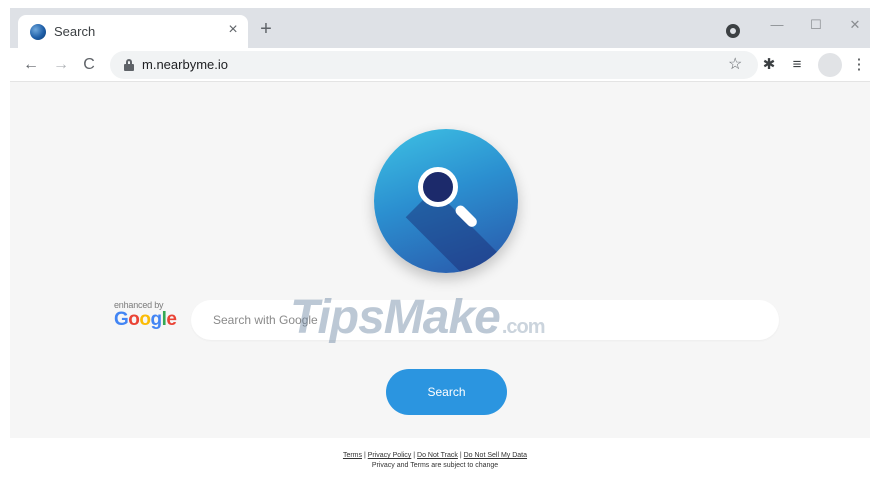 This screenshot has height=478, width=870. I want to click on watermark-text: TipsMake, so click(395, 317).